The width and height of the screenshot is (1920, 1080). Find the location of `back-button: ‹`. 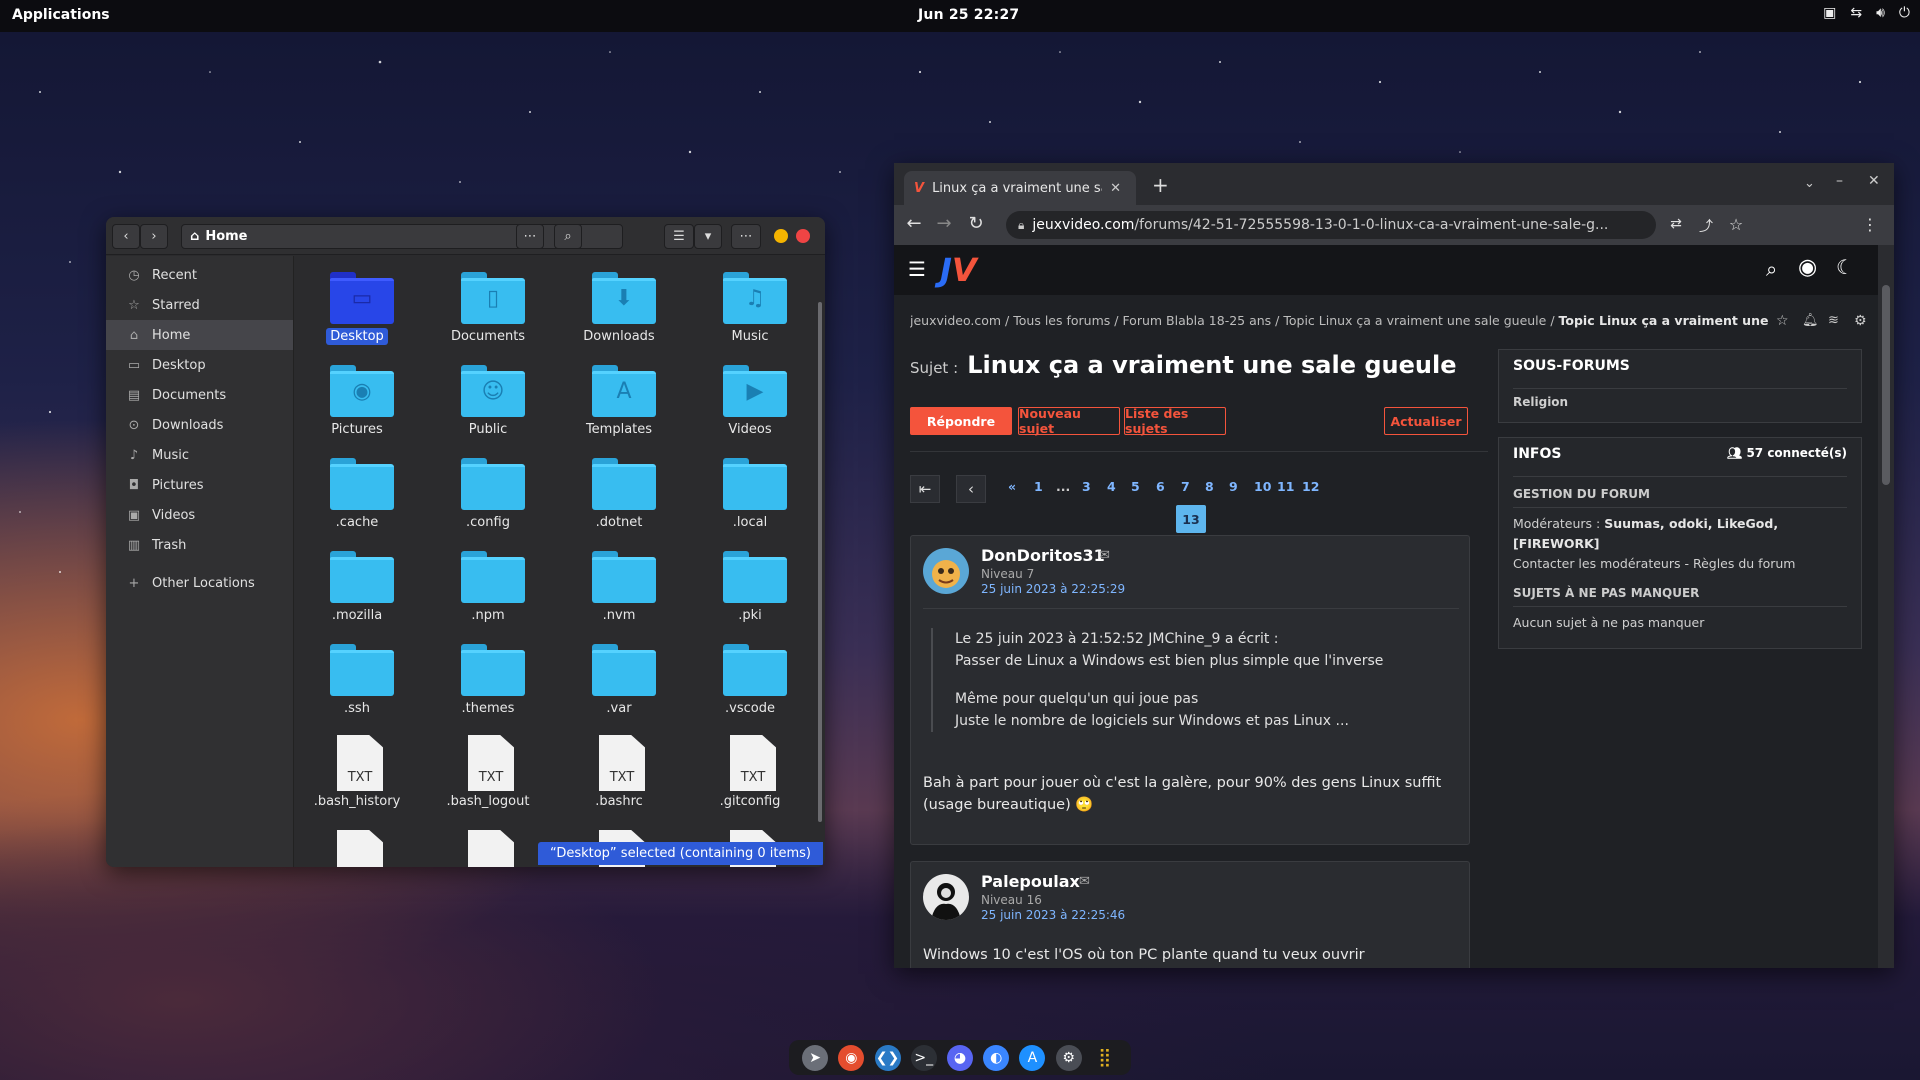

back-button: ‹ is located at coordinates (126, 236).